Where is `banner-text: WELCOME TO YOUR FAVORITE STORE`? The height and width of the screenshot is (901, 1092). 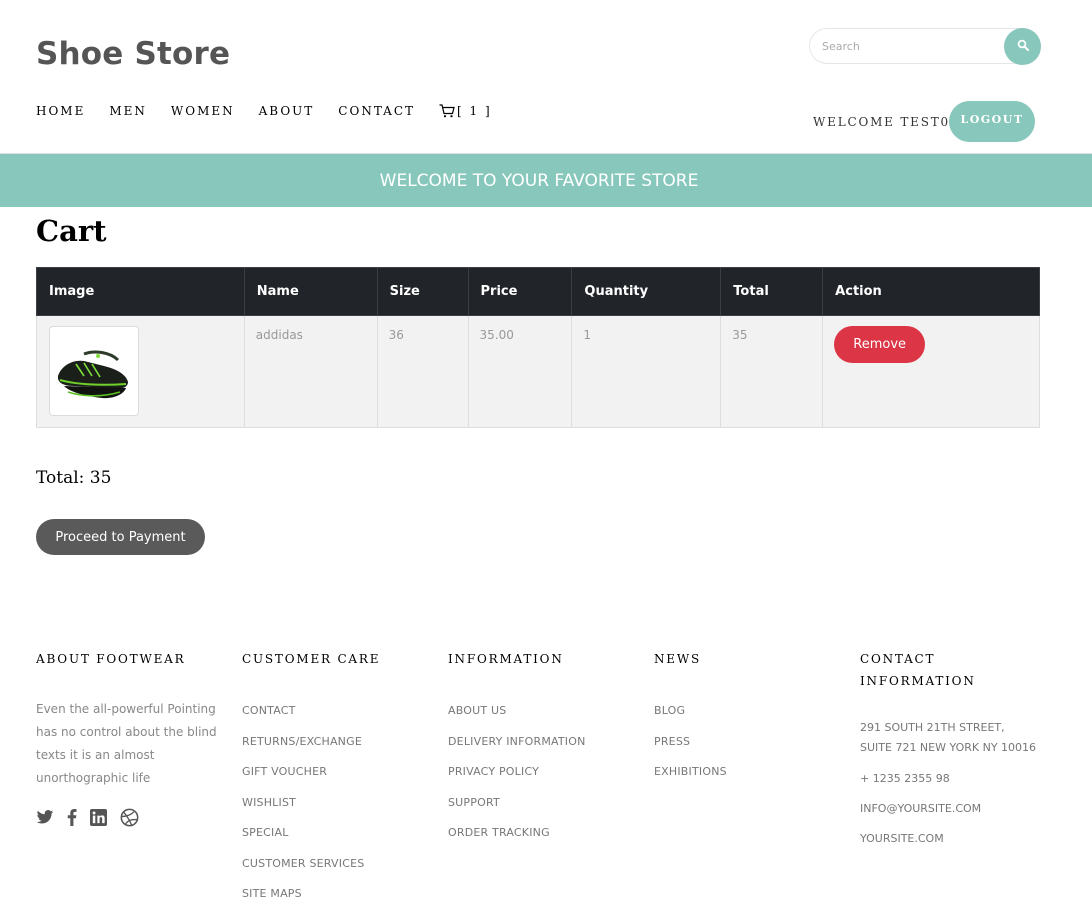 banner-text: WELCOME TO YOUR FAVORITE STORE is located at coordinates (539, 180).